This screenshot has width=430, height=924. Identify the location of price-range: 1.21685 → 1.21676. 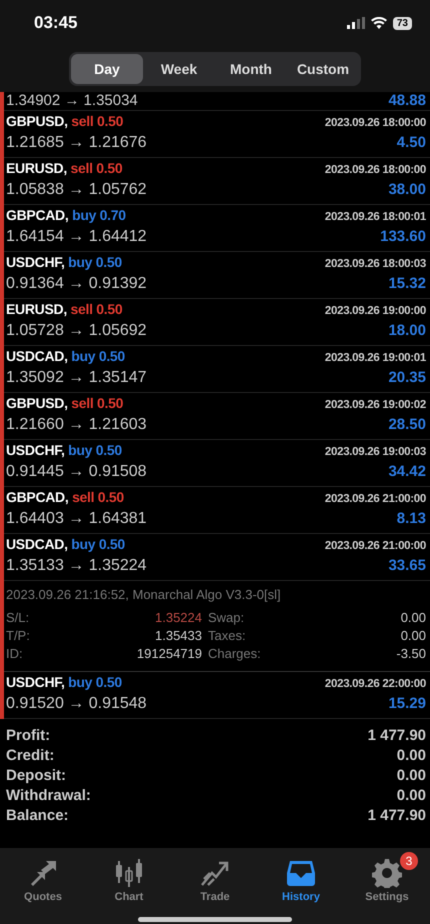
(76, 143).